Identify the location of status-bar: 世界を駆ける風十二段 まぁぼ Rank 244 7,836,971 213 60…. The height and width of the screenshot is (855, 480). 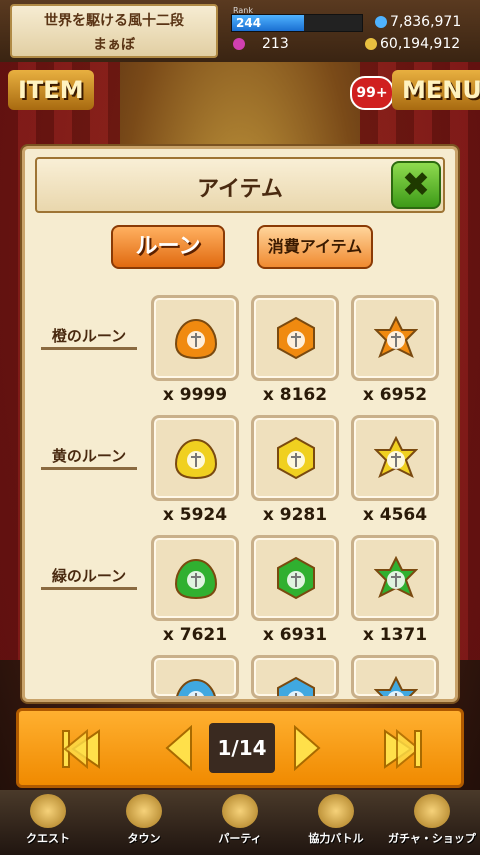
(240, 31).